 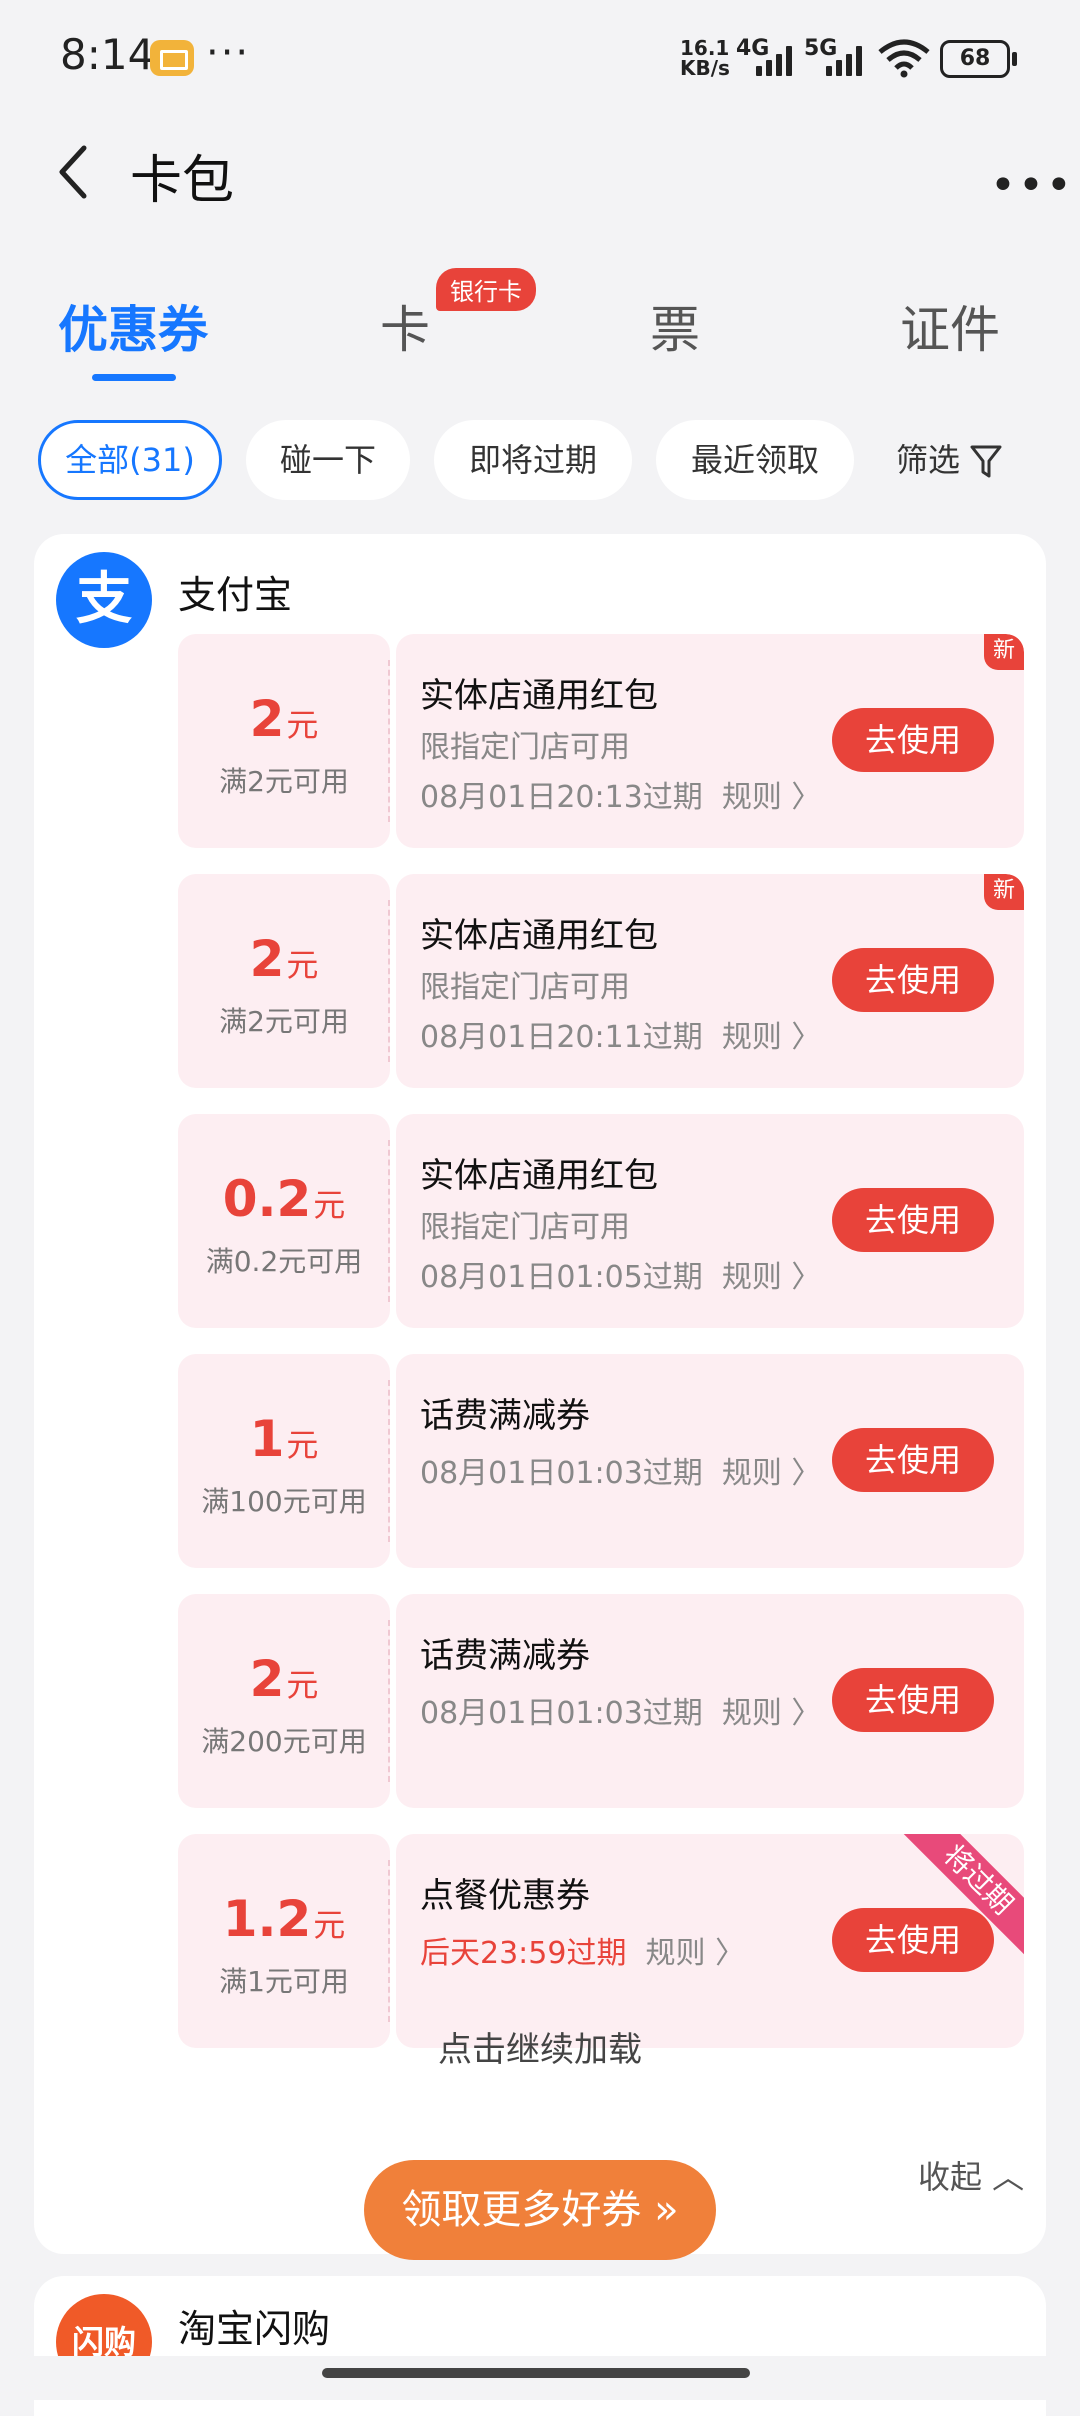 What do you see at coordinates (284, 1199) in the screenshot?
I see `coupon-amount: 0.2元` at bounding box center [284, 1199].